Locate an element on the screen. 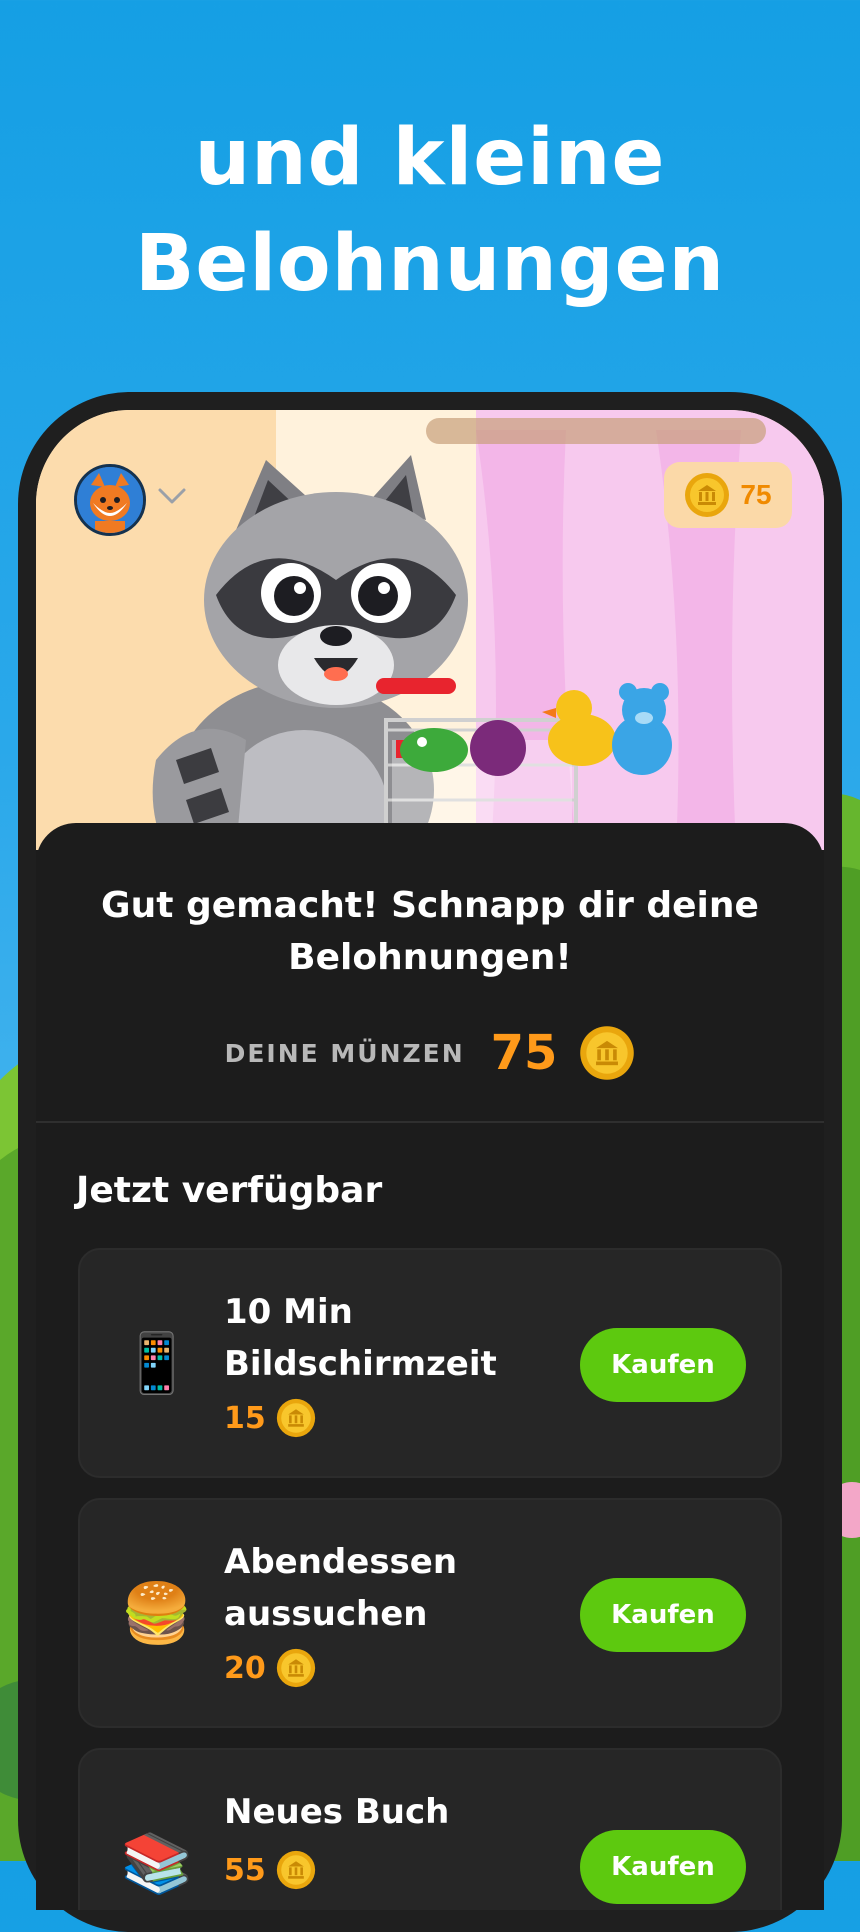  reward-price: 55 is located at coordinates (270, 1870).